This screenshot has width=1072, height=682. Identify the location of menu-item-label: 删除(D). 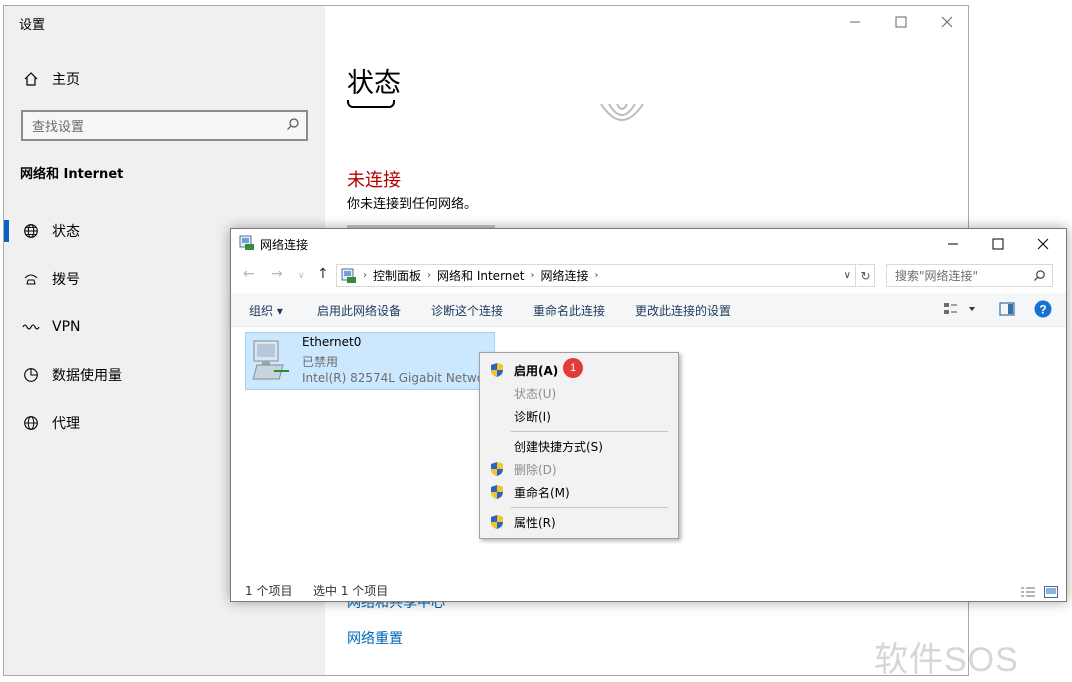
(535, 469).